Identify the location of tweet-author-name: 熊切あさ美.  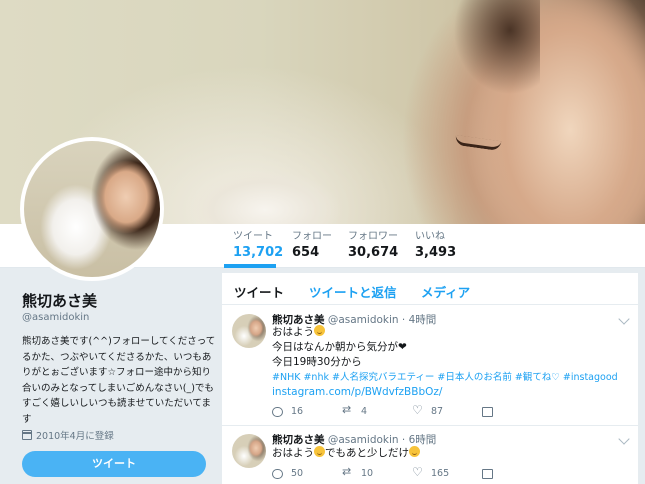
(298, 440).